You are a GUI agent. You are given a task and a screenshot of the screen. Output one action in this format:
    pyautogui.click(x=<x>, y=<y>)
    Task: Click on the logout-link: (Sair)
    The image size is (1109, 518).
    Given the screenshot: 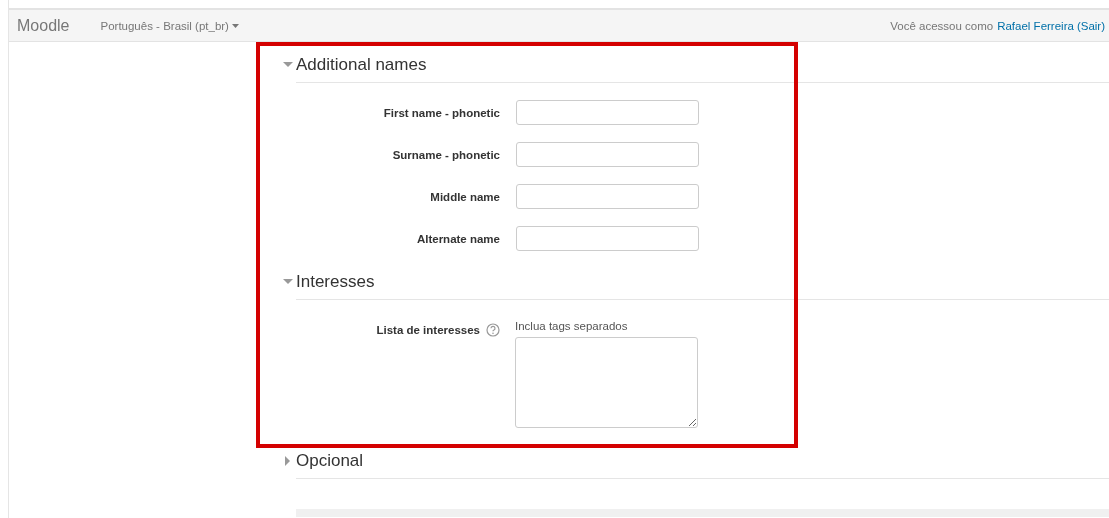 What is the action you would take?
    pyautogui.click(x=1090, y=25)
    